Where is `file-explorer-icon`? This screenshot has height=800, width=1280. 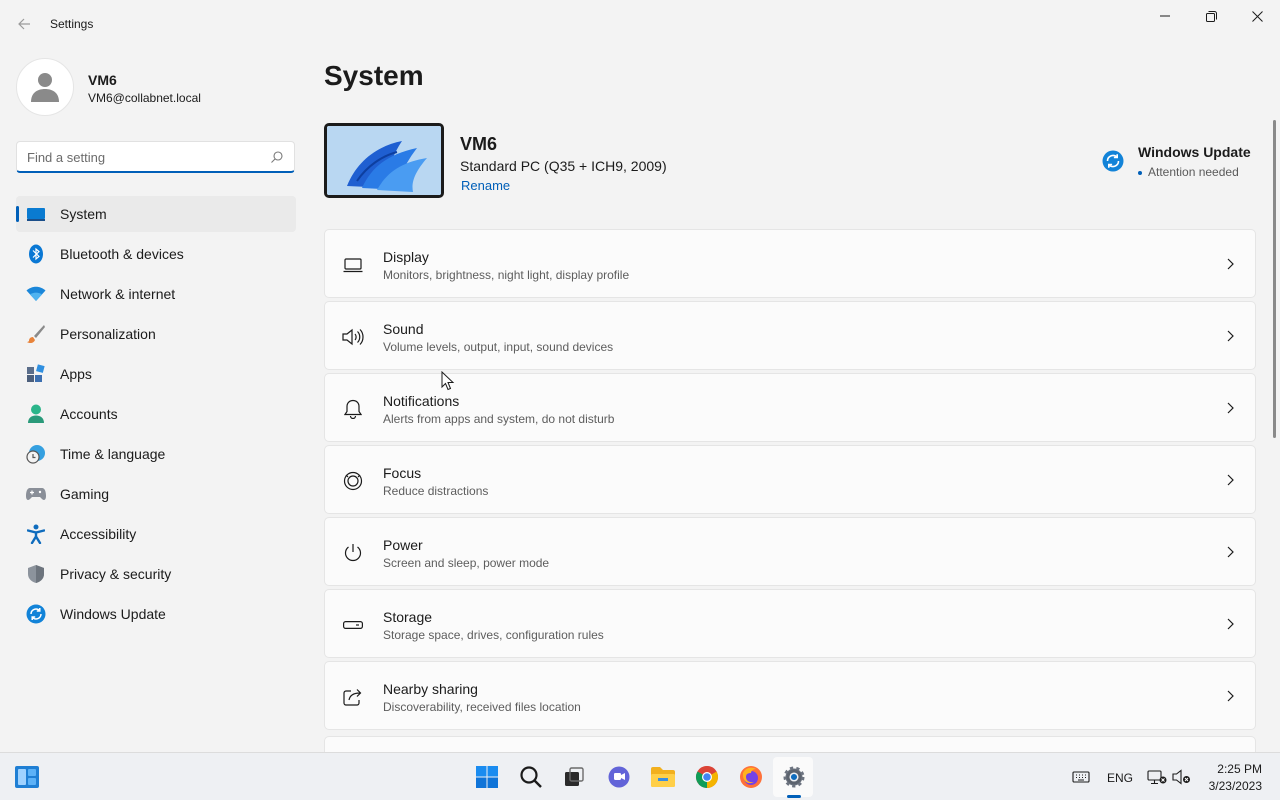
file-explorer-icon is located at coordinates (663, 777).